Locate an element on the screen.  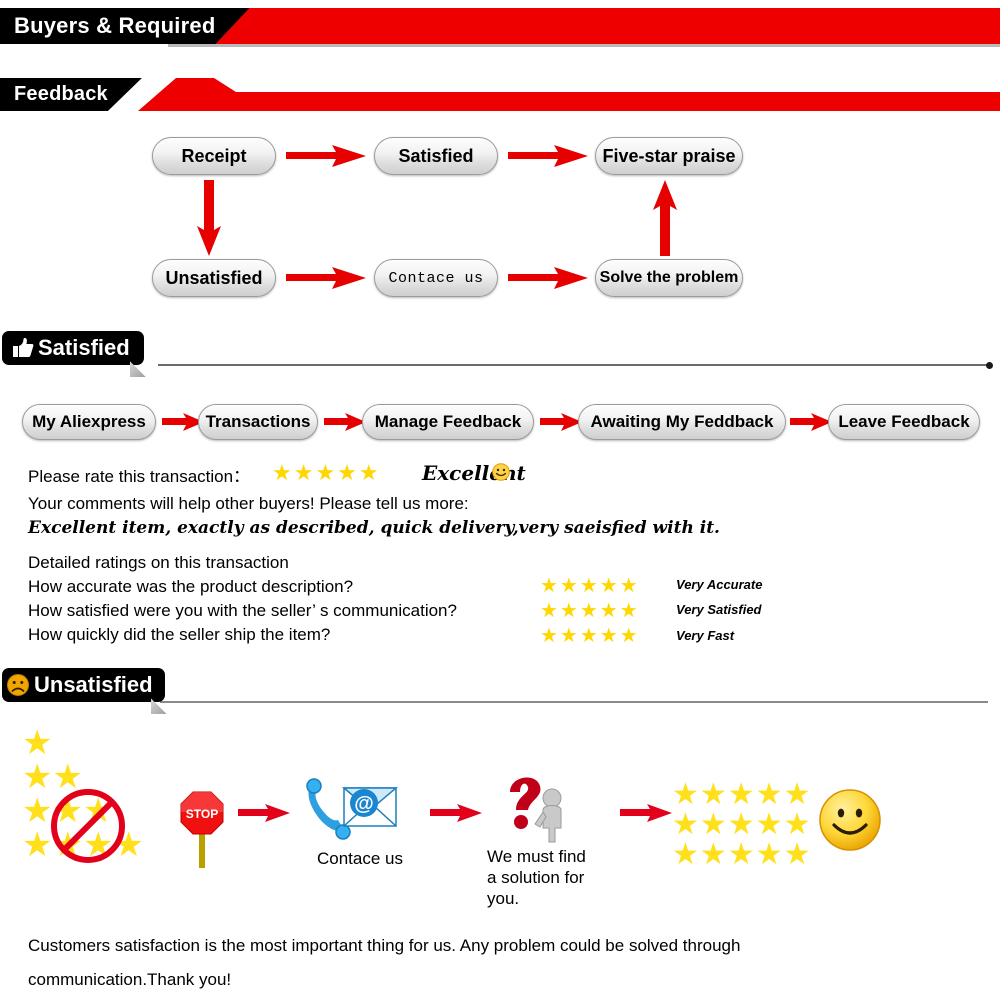
flow-node-five-star-label: Five-star praise is located at coordinates (669, 155).